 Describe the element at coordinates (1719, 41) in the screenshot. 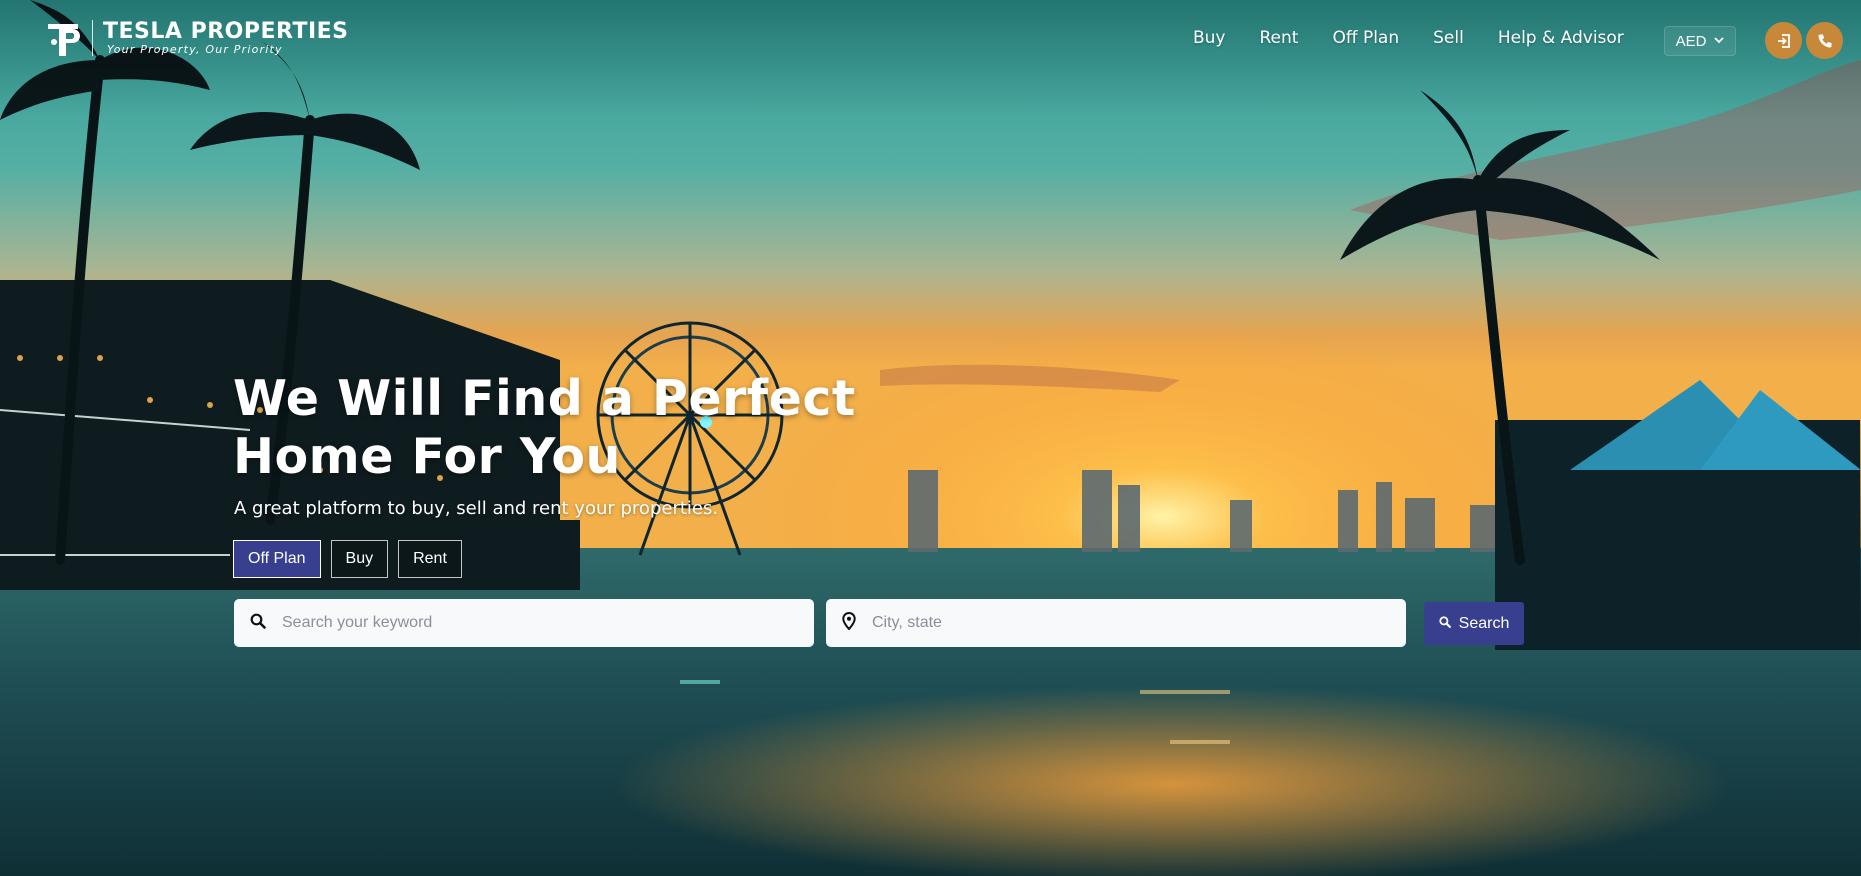

I see `chevron-down-icon` at that location.